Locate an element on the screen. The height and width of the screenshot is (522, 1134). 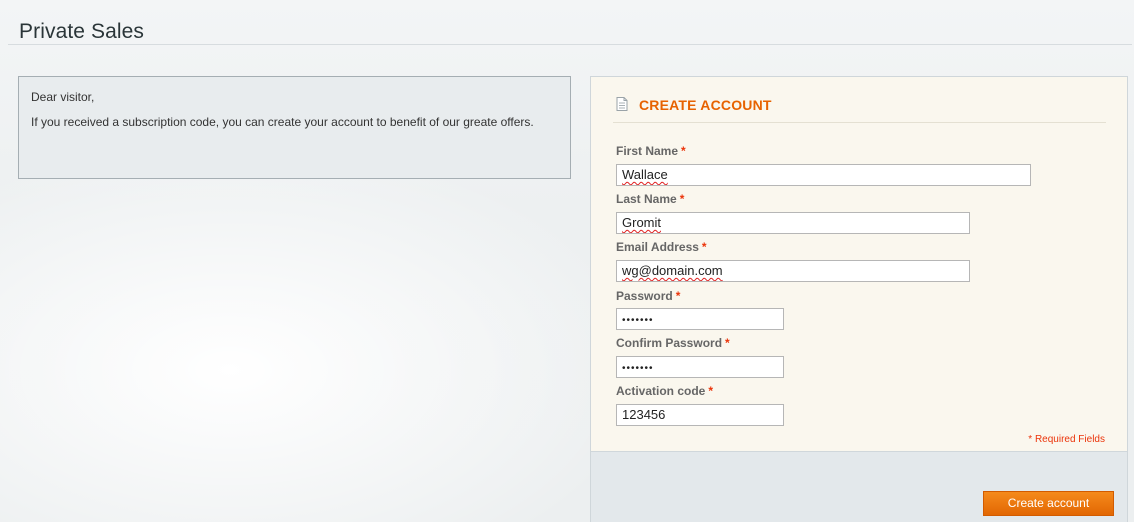
activation-code-input: 123456 is located at coordinates (700, 415).